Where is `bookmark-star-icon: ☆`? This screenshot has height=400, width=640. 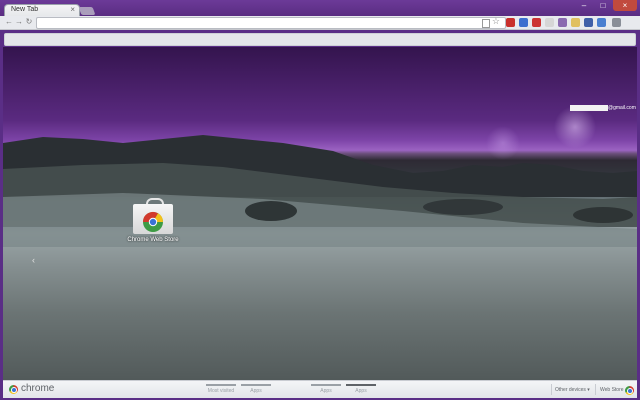 bookmark-star-icon: ☆ is located at coordinates (496, 21).